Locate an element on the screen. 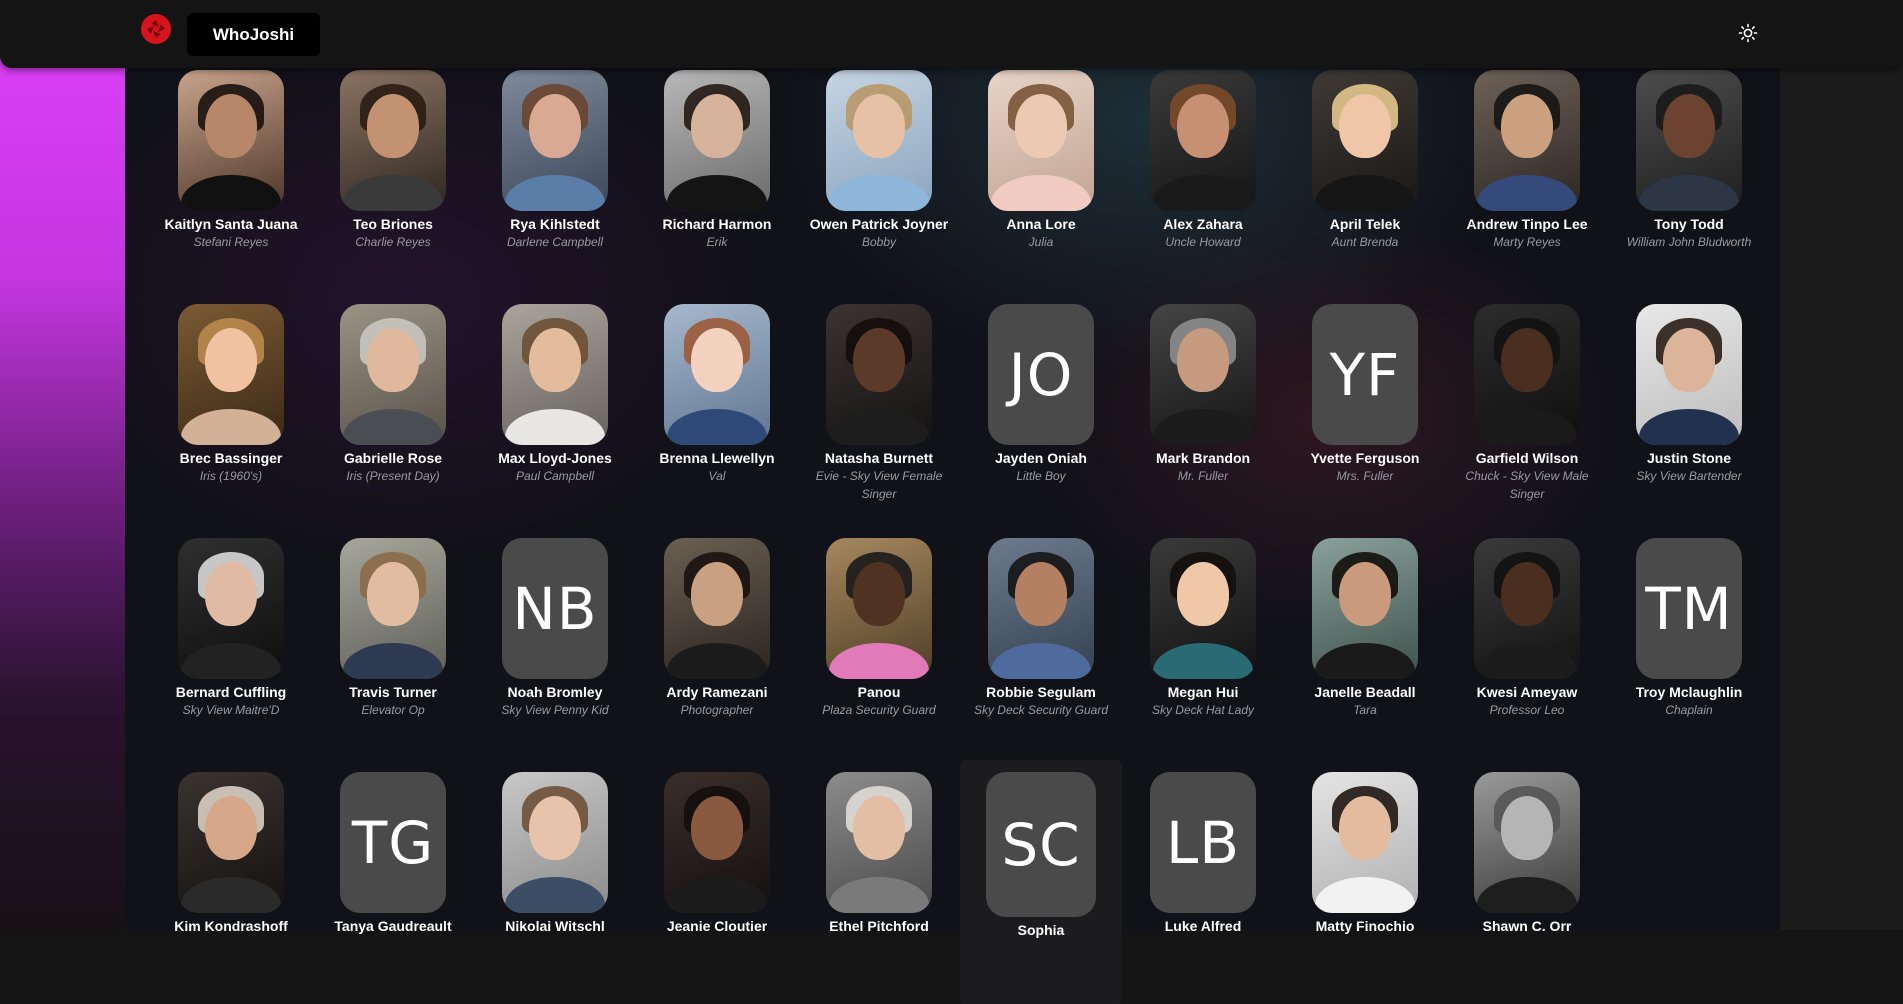  avatar-initials: TM is located at coordinates (1689, 608).